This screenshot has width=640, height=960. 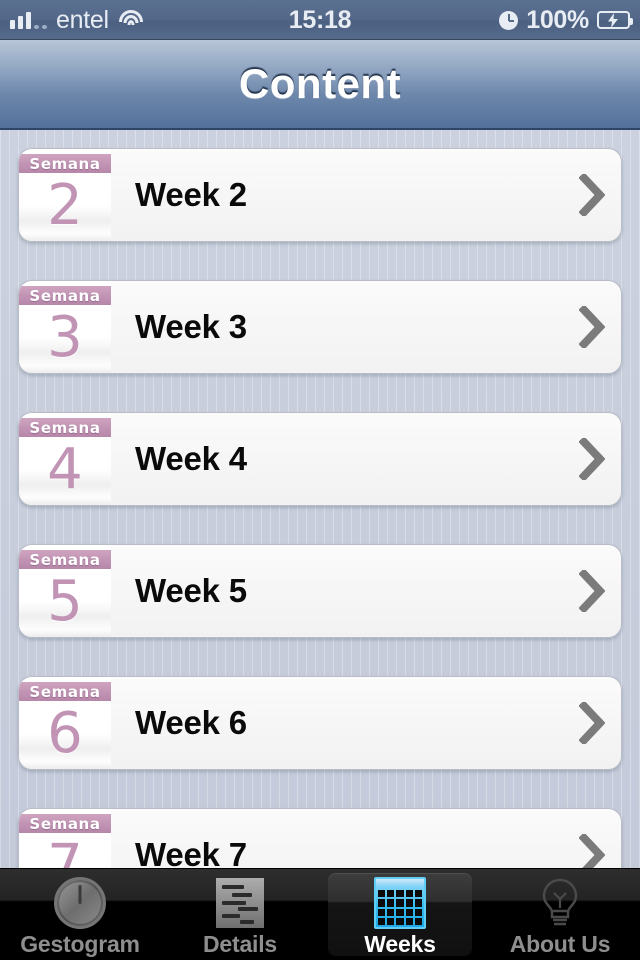 I want to click on wifi-icon, so click(x=131, y=20).